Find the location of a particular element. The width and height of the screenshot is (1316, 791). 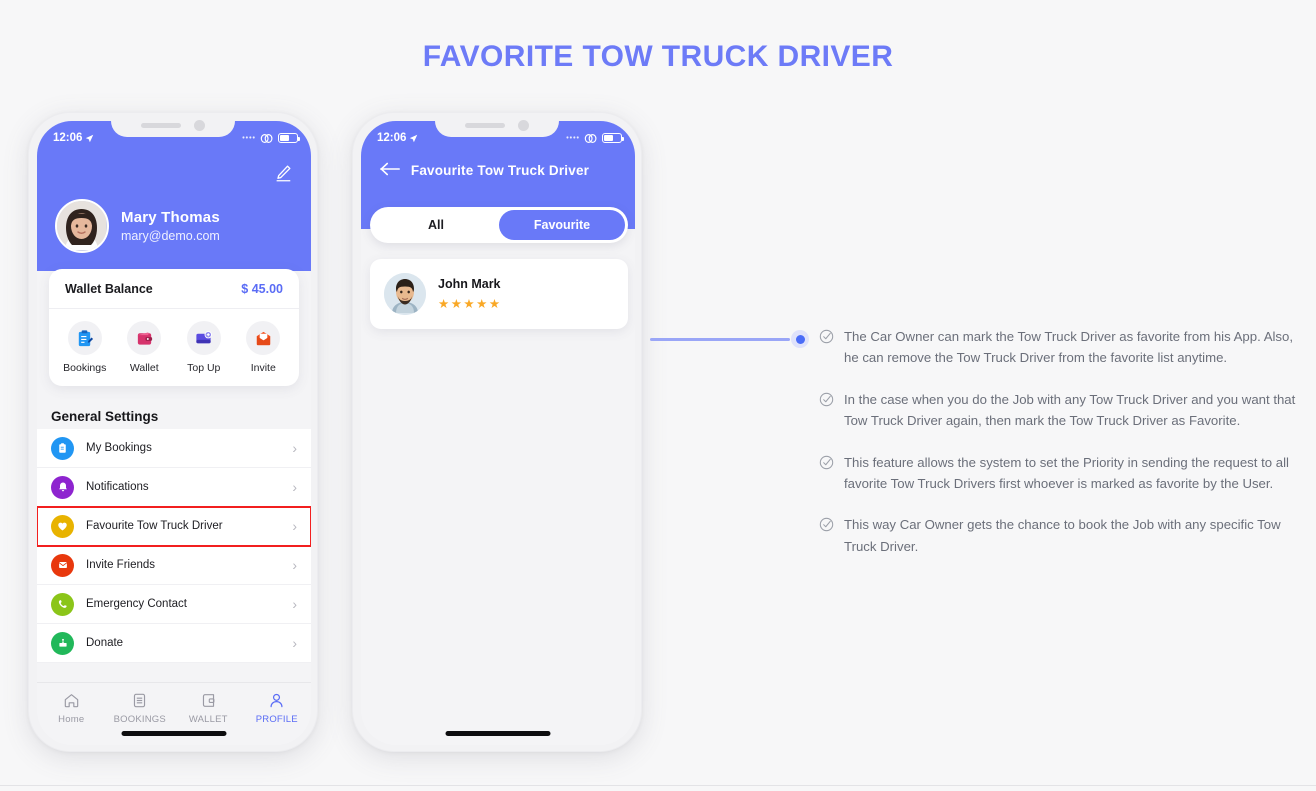

tab-label: WALLET is located at coordinates (208, 719).